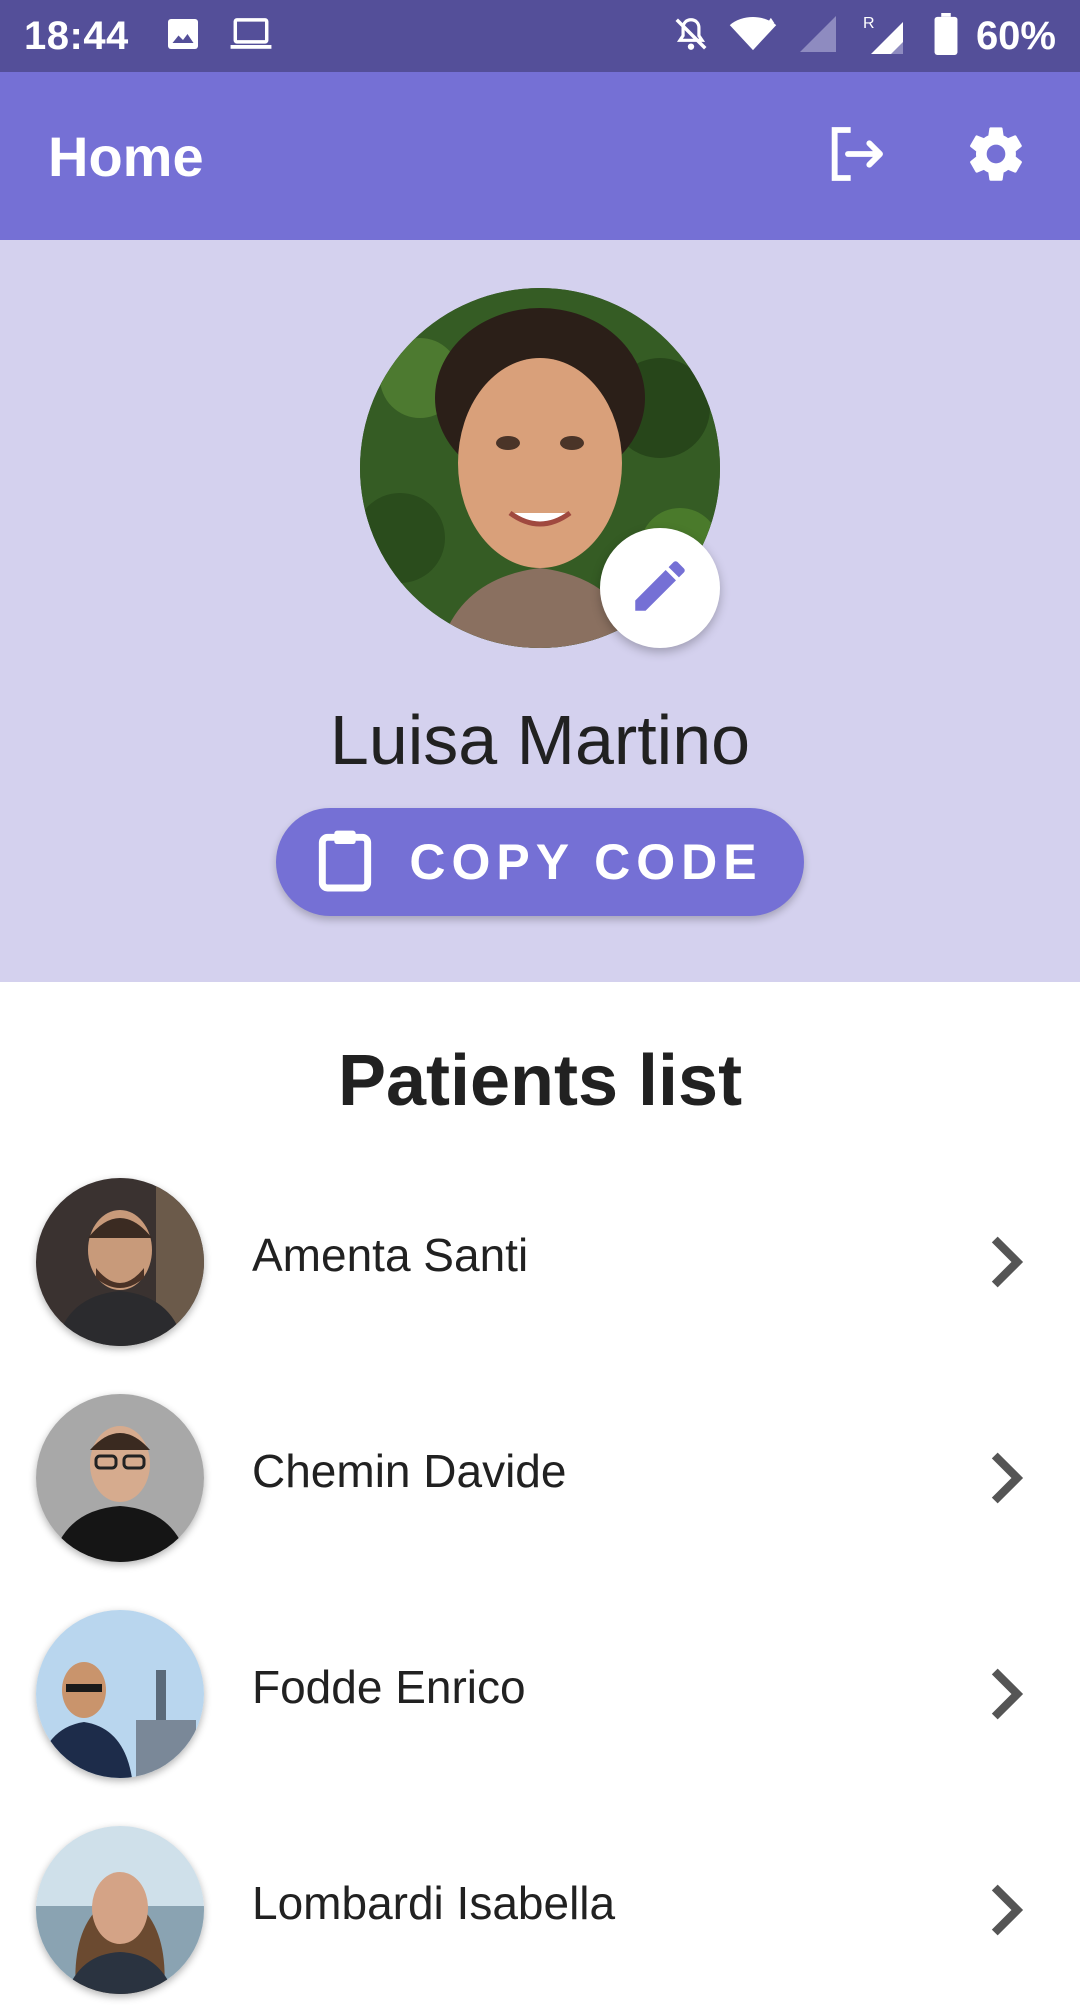  Describe the element at coordinates (889, 36) in the screenshot. I see `signal-roaming-icon: R` at that location.